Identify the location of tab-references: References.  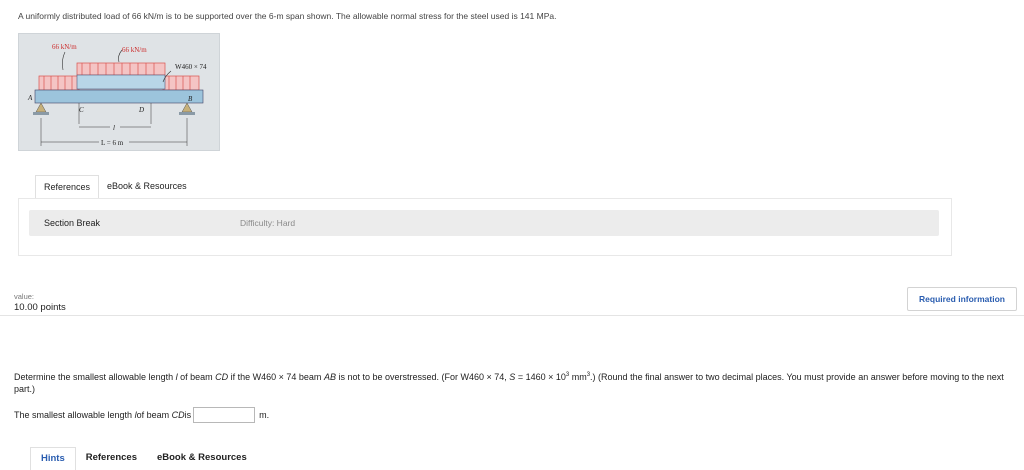
(67, 186).